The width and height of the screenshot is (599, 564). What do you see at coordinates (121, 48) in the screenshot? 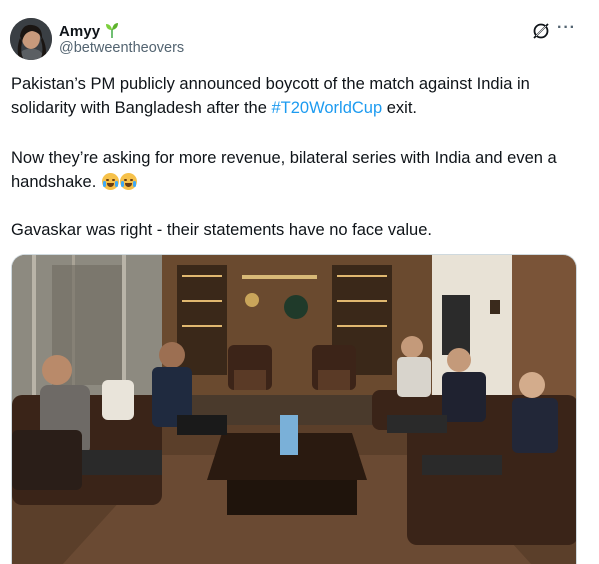
I see `author-handle: @betweentheovers` at bounding box center [121, 48].